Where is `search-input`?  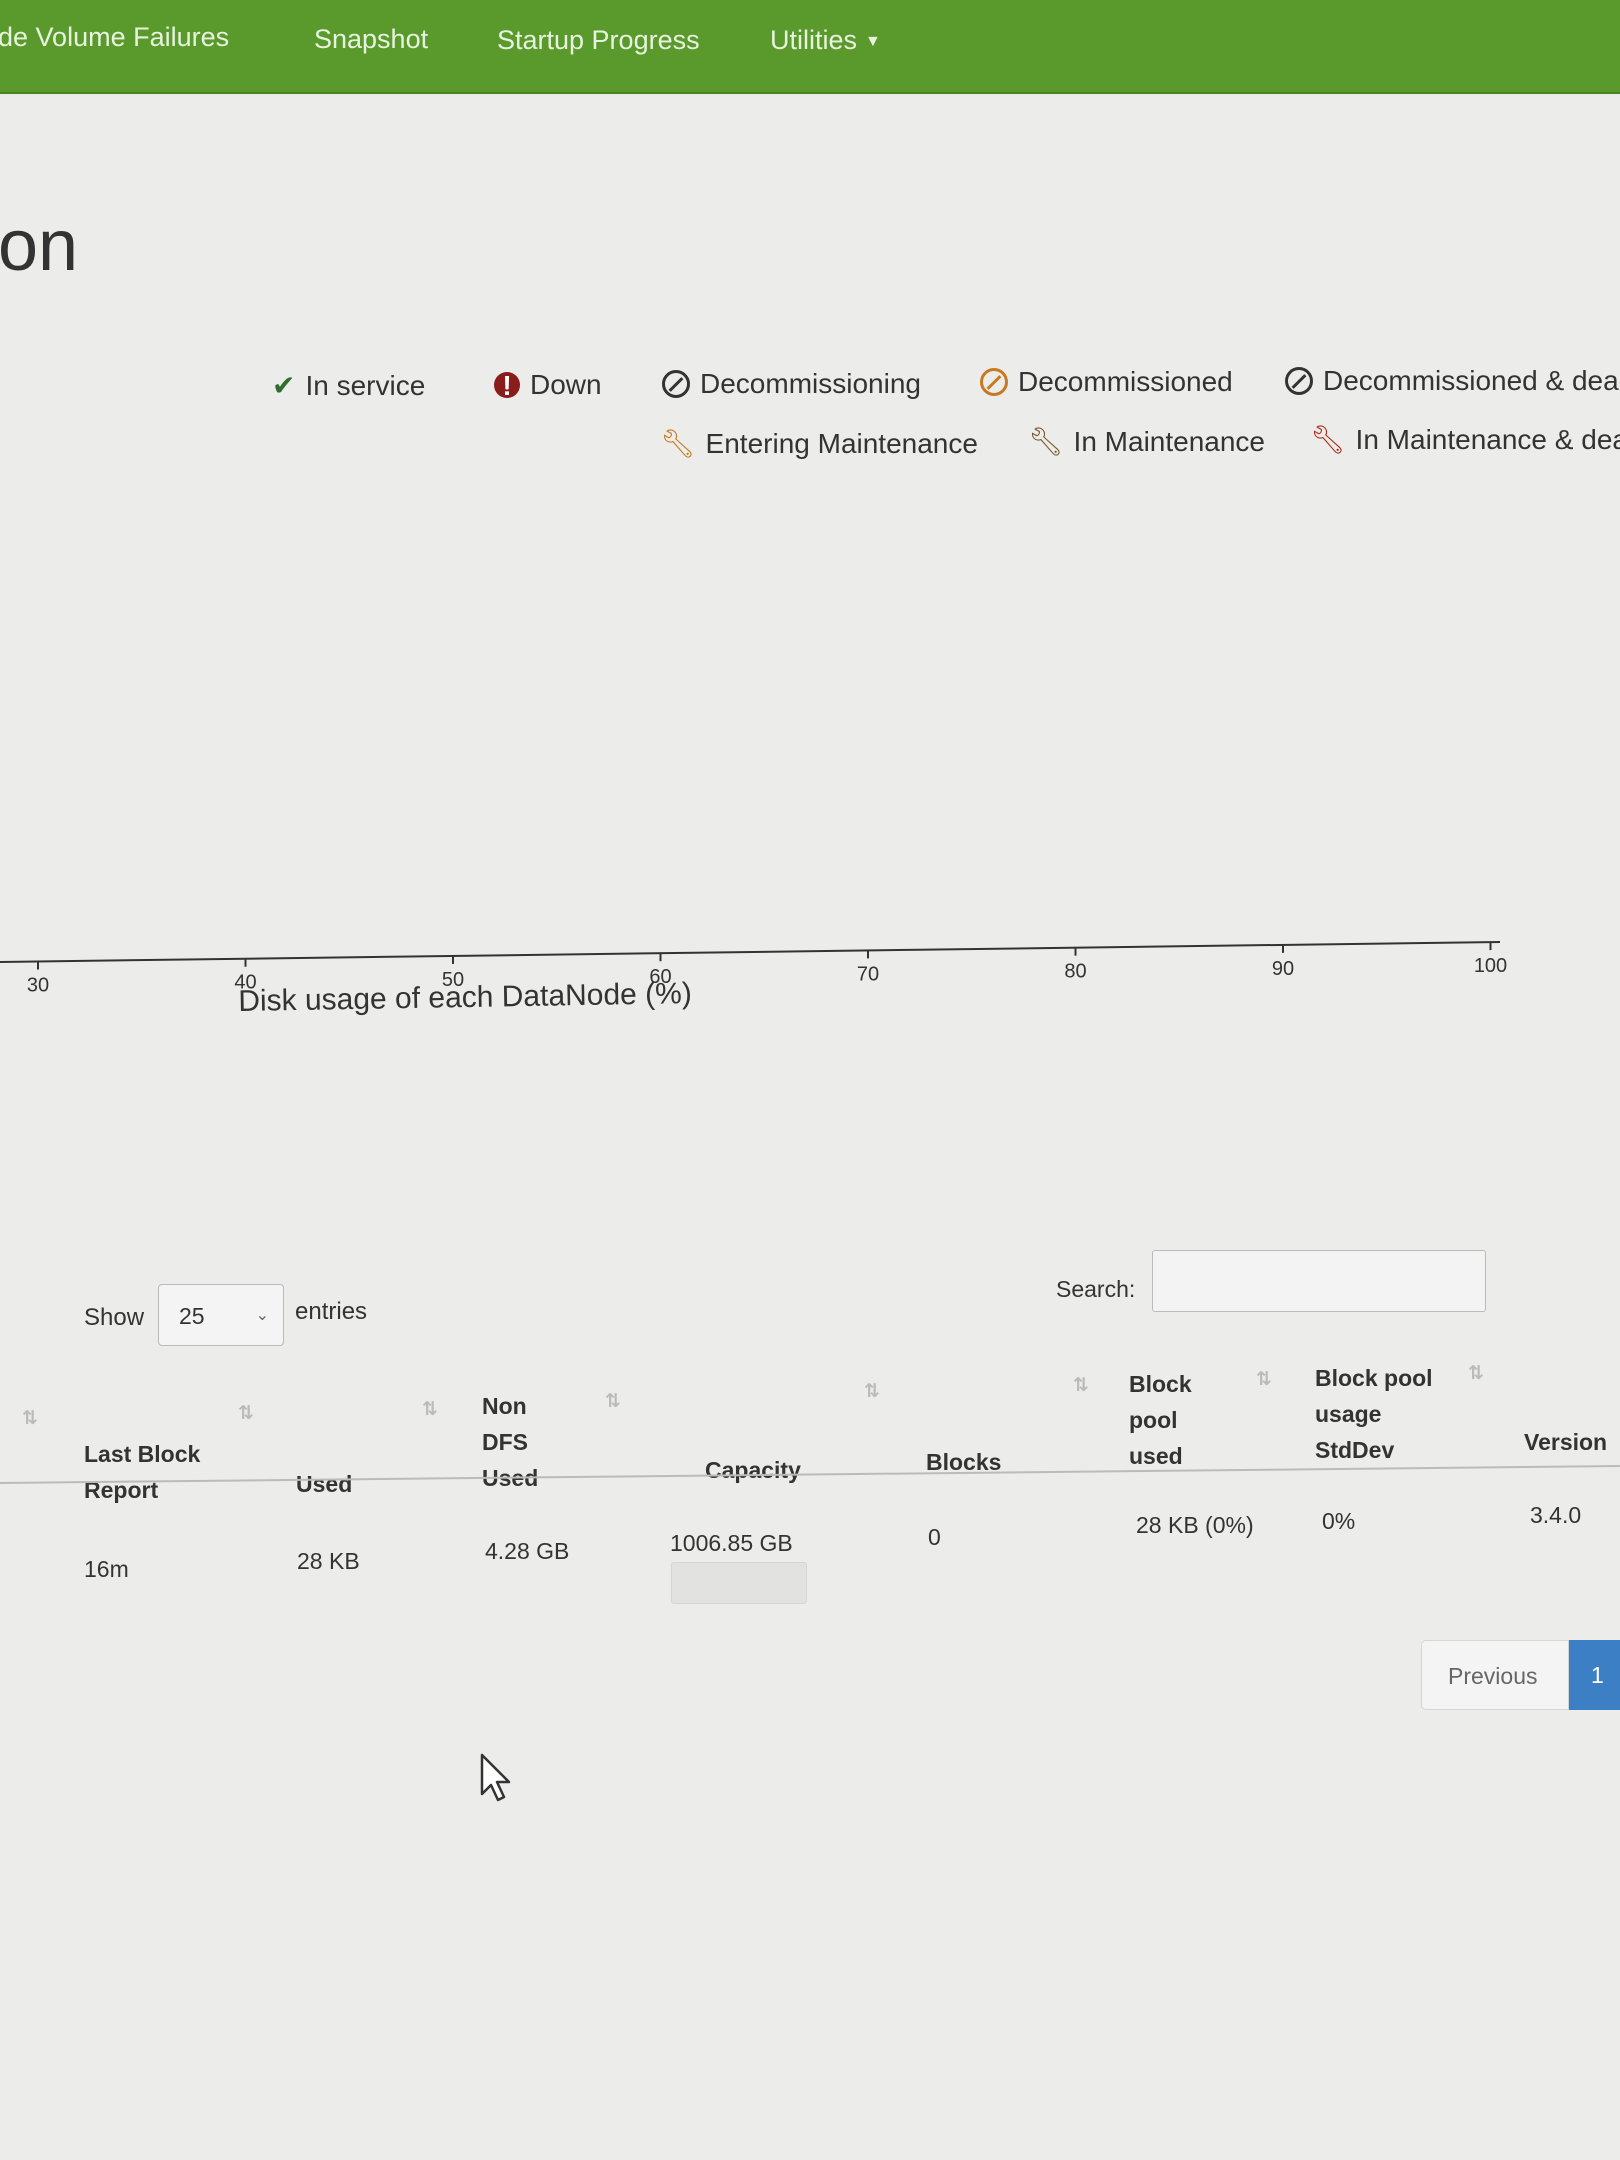
search-input is located at coordinates (1319, 1281).